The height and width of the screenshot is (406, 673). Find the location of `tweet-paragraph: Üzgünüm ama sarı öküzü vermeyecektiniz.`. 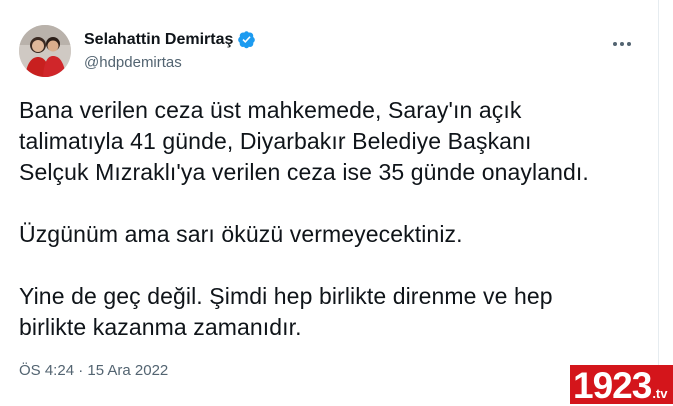

tweet-paragraph: Üzgünüm ama sarı öküzü vermeyecektiniz. is located at coordinates (241, 234).